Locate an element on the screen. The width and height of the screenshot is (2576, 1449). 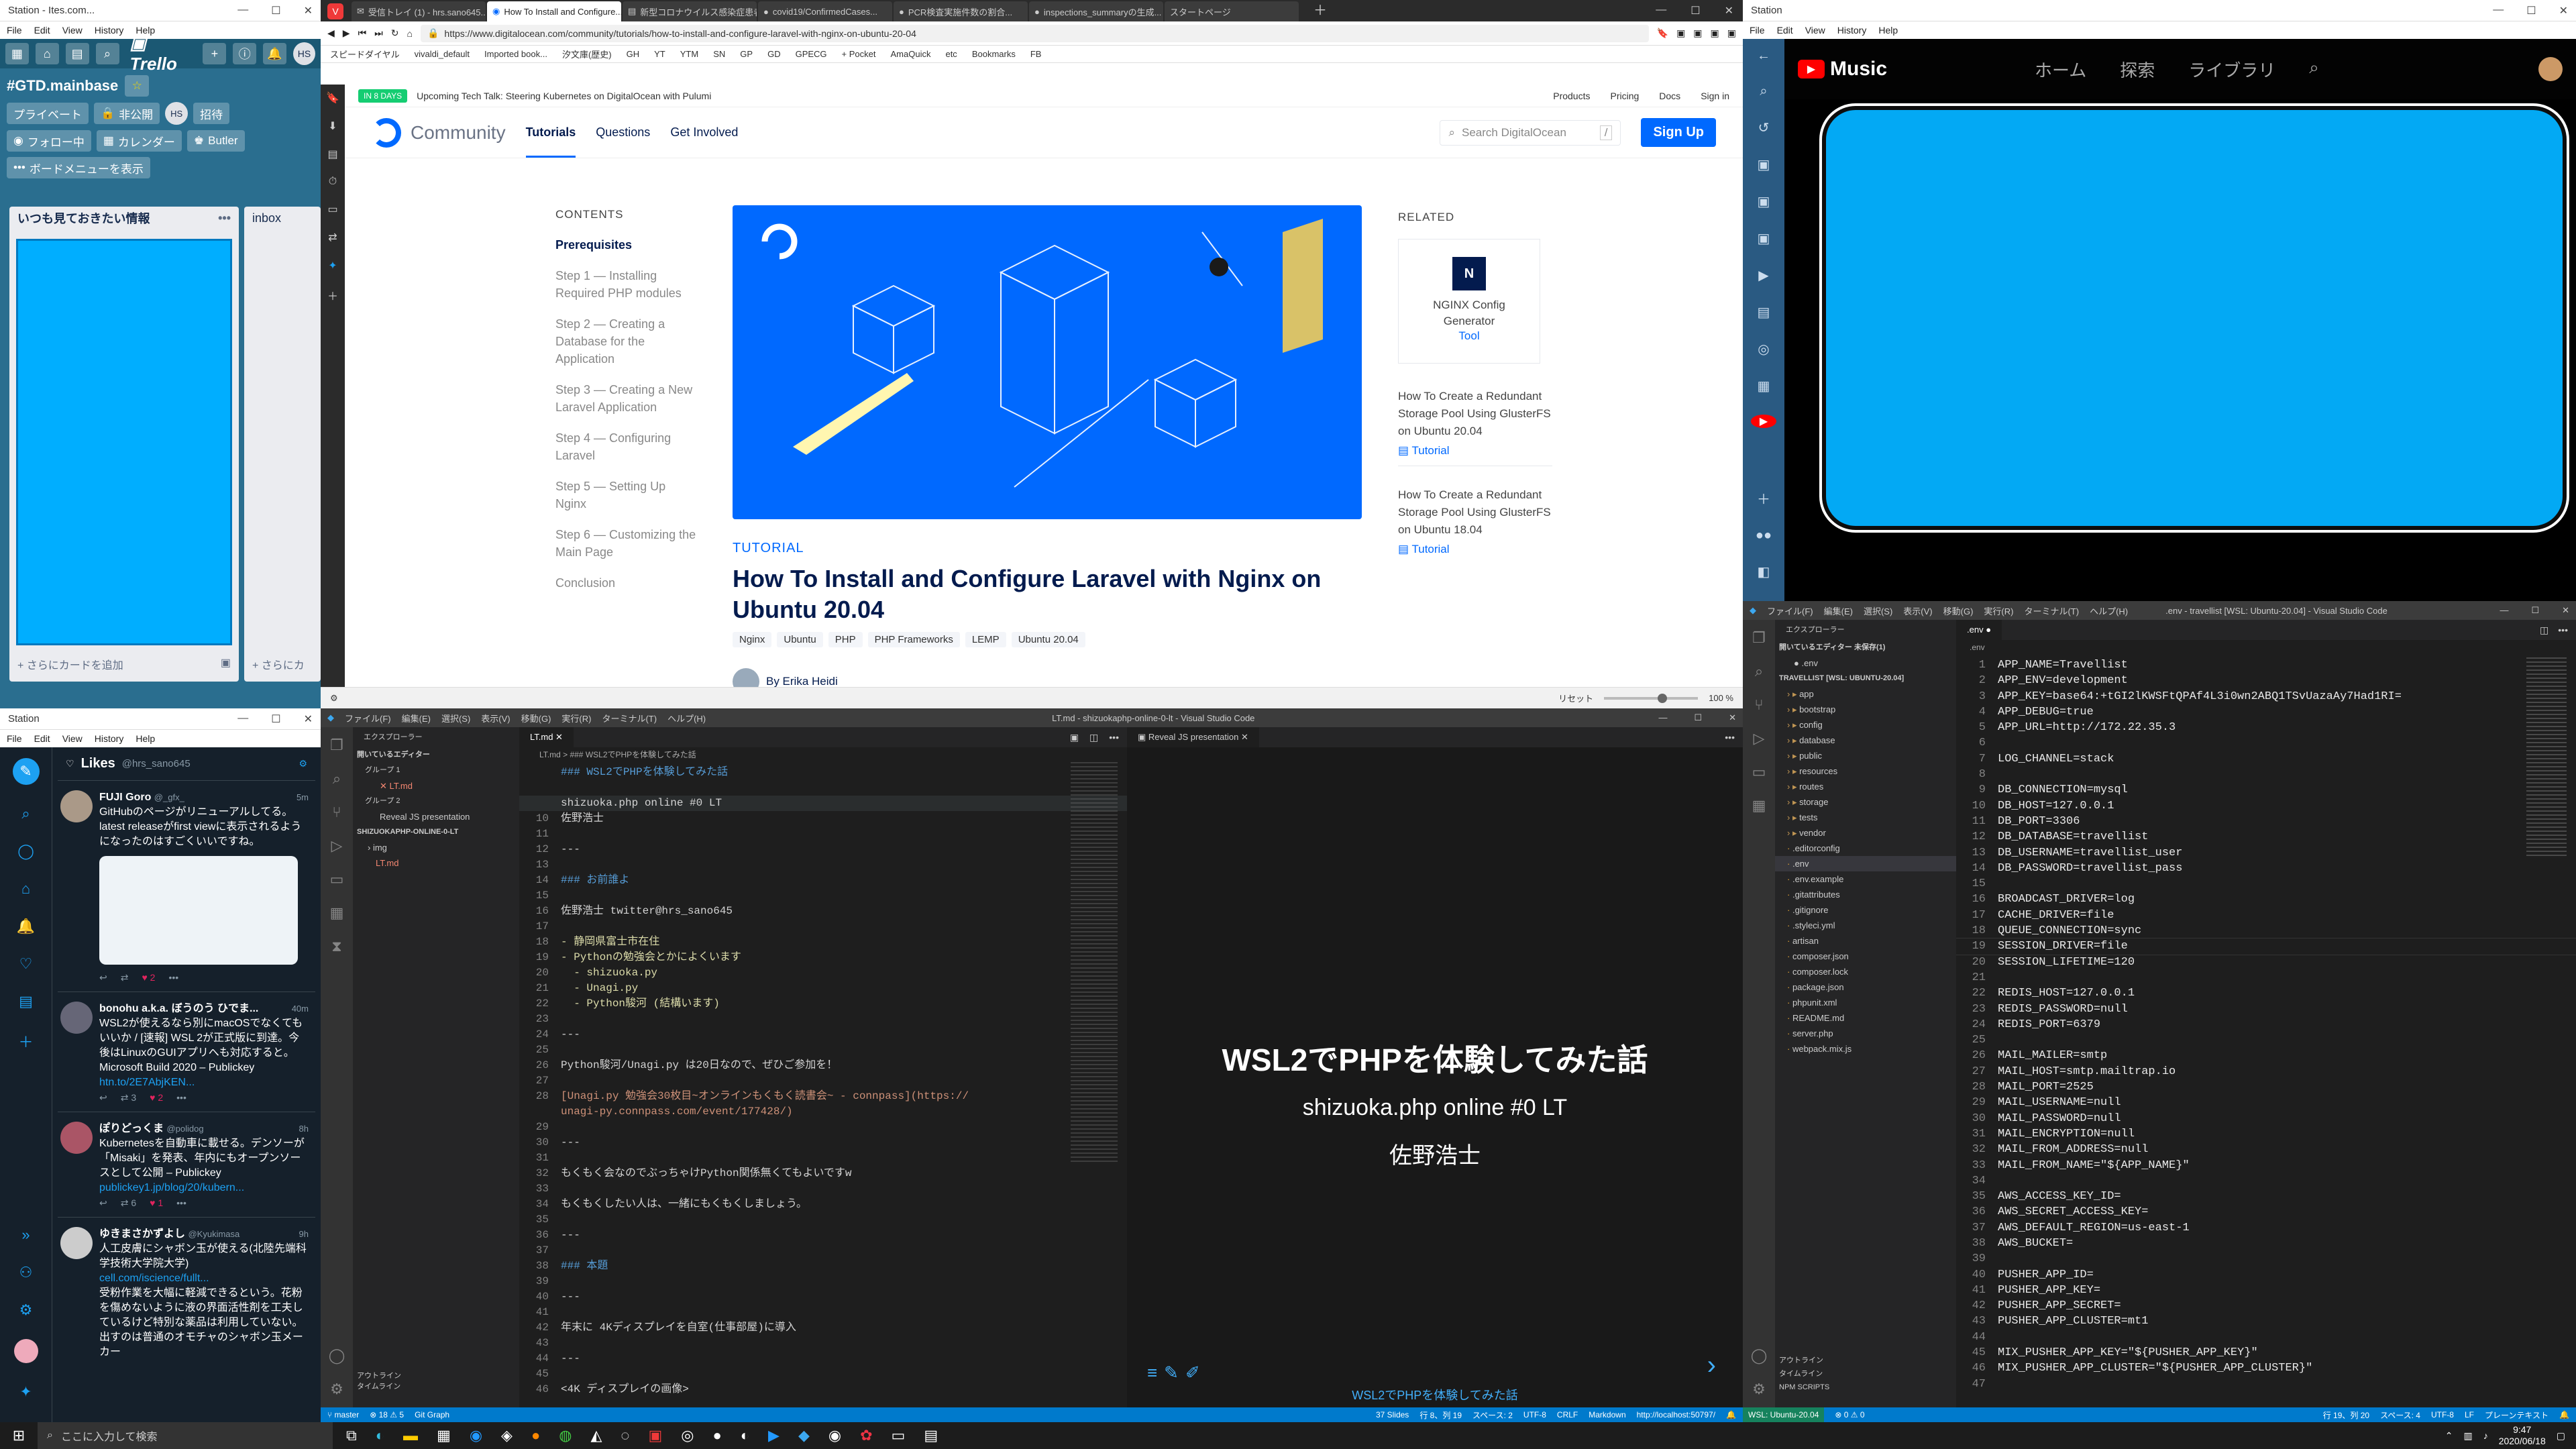
bell-icon: 🔔 is located at coordinates (275, 53).